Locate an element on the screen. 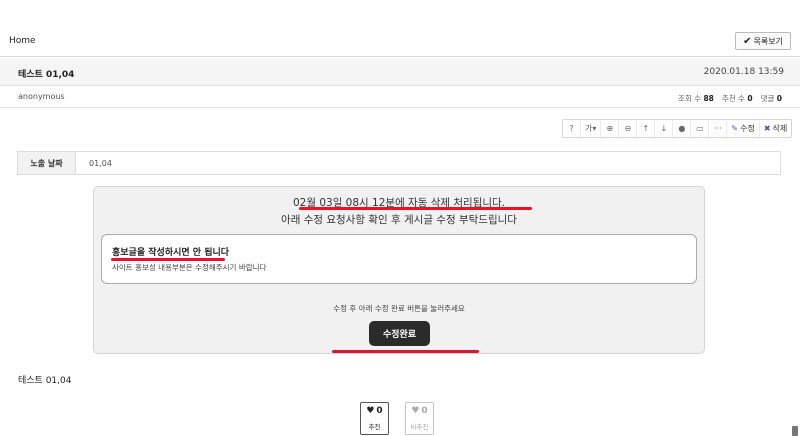 This screenshot has height=436, width=800. upvote-button: ♥ 0 추천 is located at coordinates (374, 418).